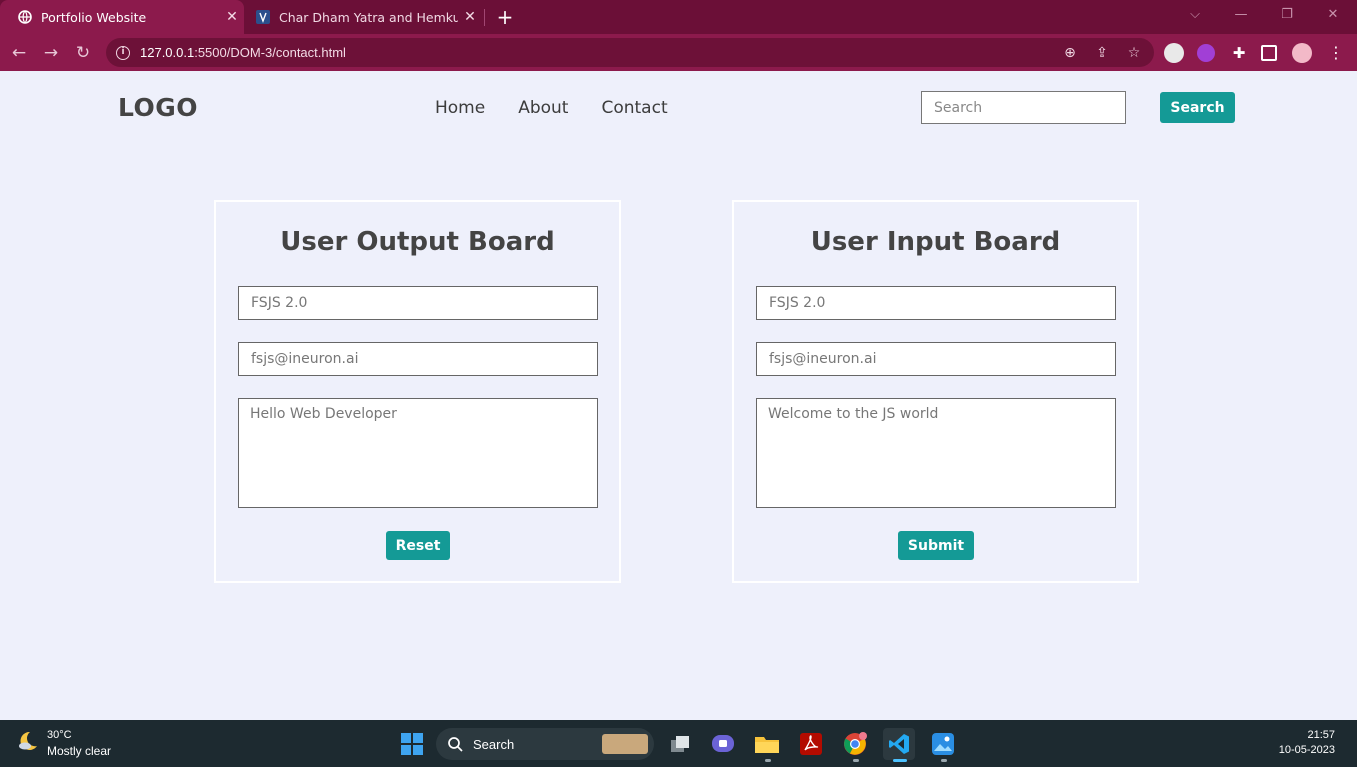 The image size is (1357, 767). I want to click on windows-start-icon, so click(412, 744).